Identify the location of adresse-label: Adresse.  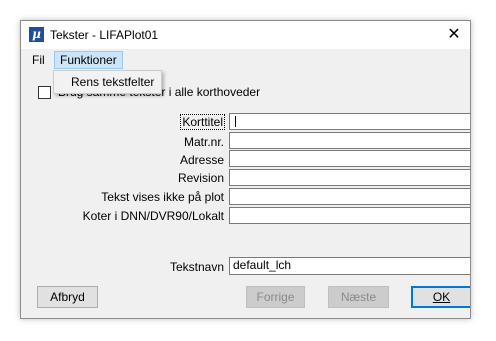
(201, 160).